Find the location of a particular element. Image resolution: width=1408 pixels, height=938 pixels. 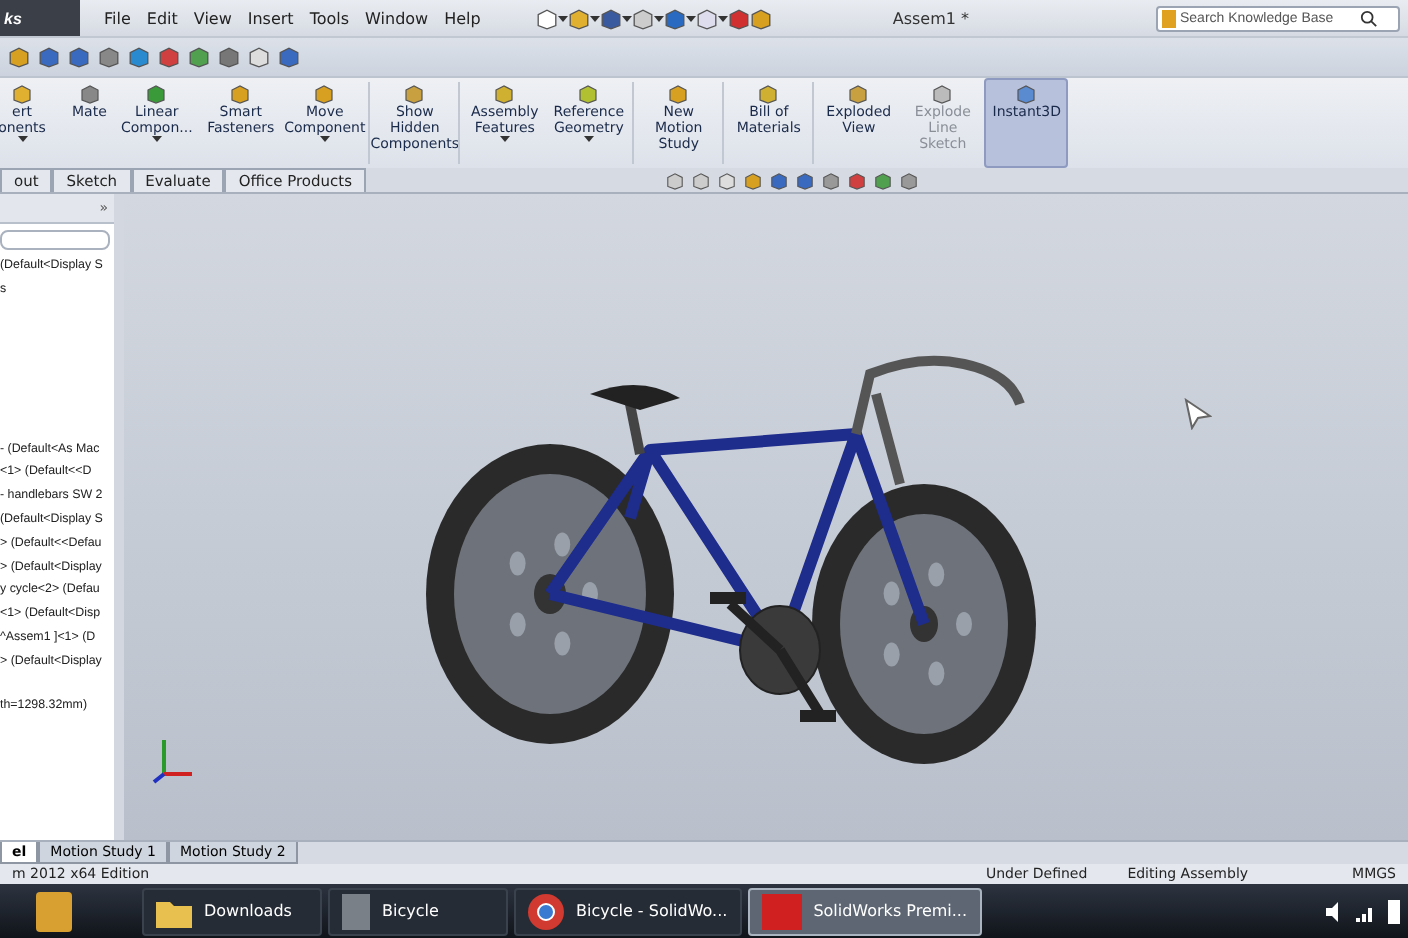

book-icon is located at coordinates (1169, 18).